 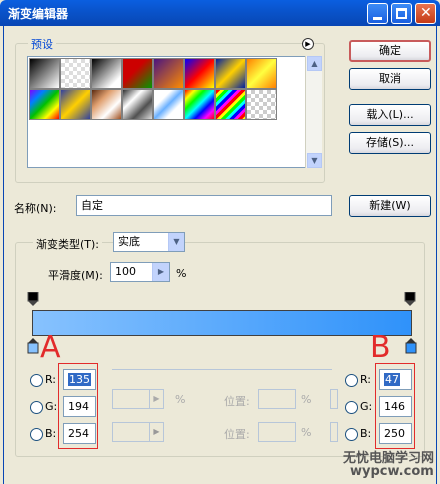 I want to click on opacity-unit: %, so click(x=180, y=399).